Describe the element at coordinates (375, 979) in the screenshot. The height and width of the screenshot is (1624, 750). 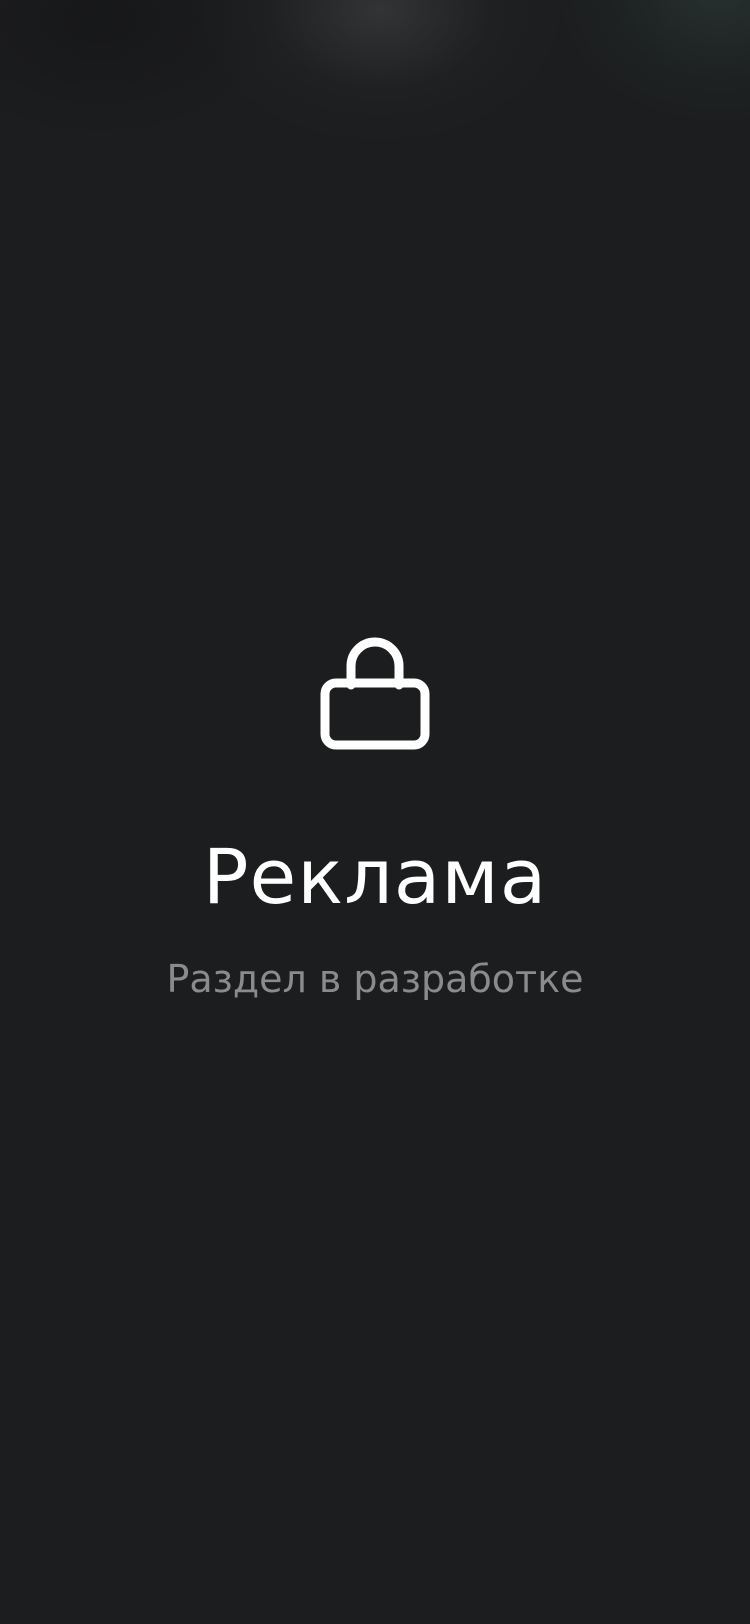
I see `status-subtitle: Раздел в разработке` at that location.